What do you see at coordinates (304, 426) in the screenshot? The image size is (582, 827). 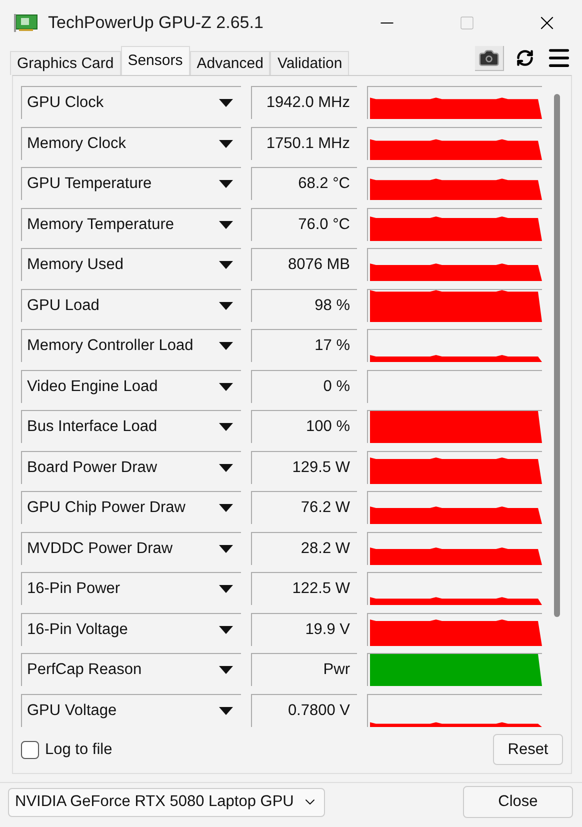 I see `sensor-value-field: 100 %` at bounding box center [304, 426].